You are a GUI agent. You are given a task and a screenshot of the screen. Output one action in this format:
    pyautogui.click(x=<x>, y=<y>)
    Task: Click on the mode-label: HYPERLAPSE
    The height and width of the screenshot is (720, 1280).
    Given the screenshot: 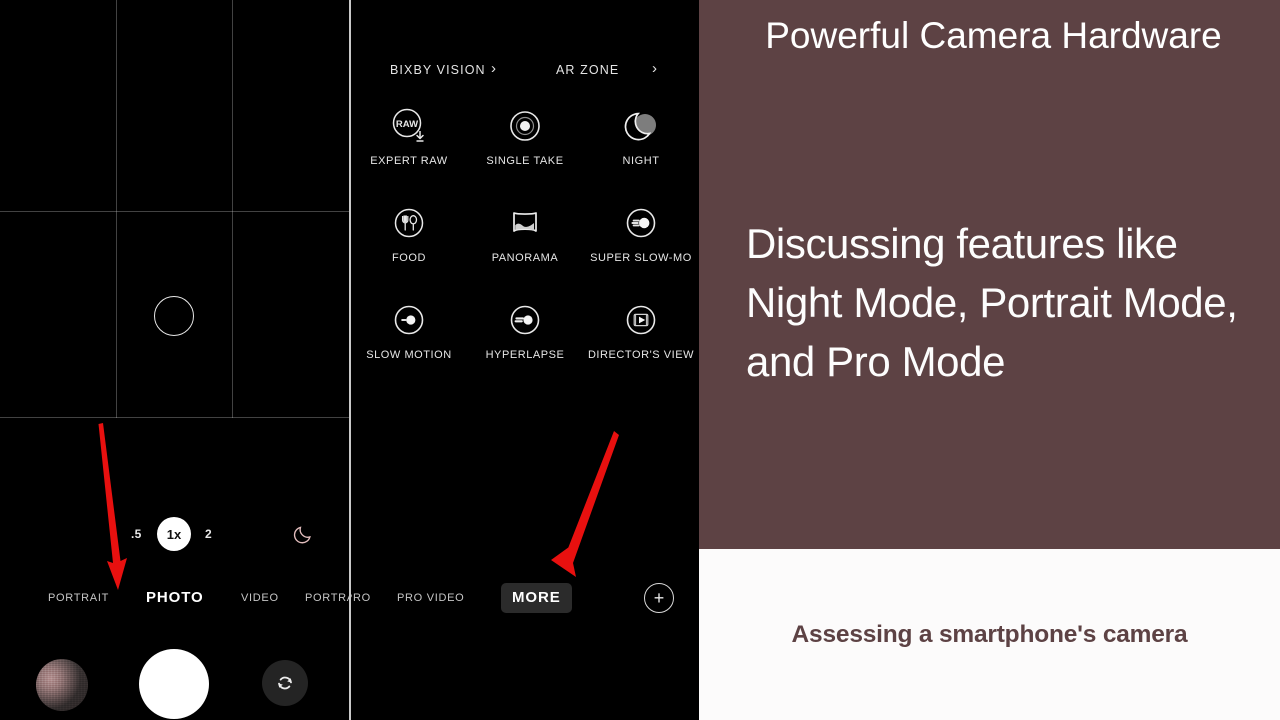 What is the action you would take?
    pyautogui.click(x=525, y=355)
    